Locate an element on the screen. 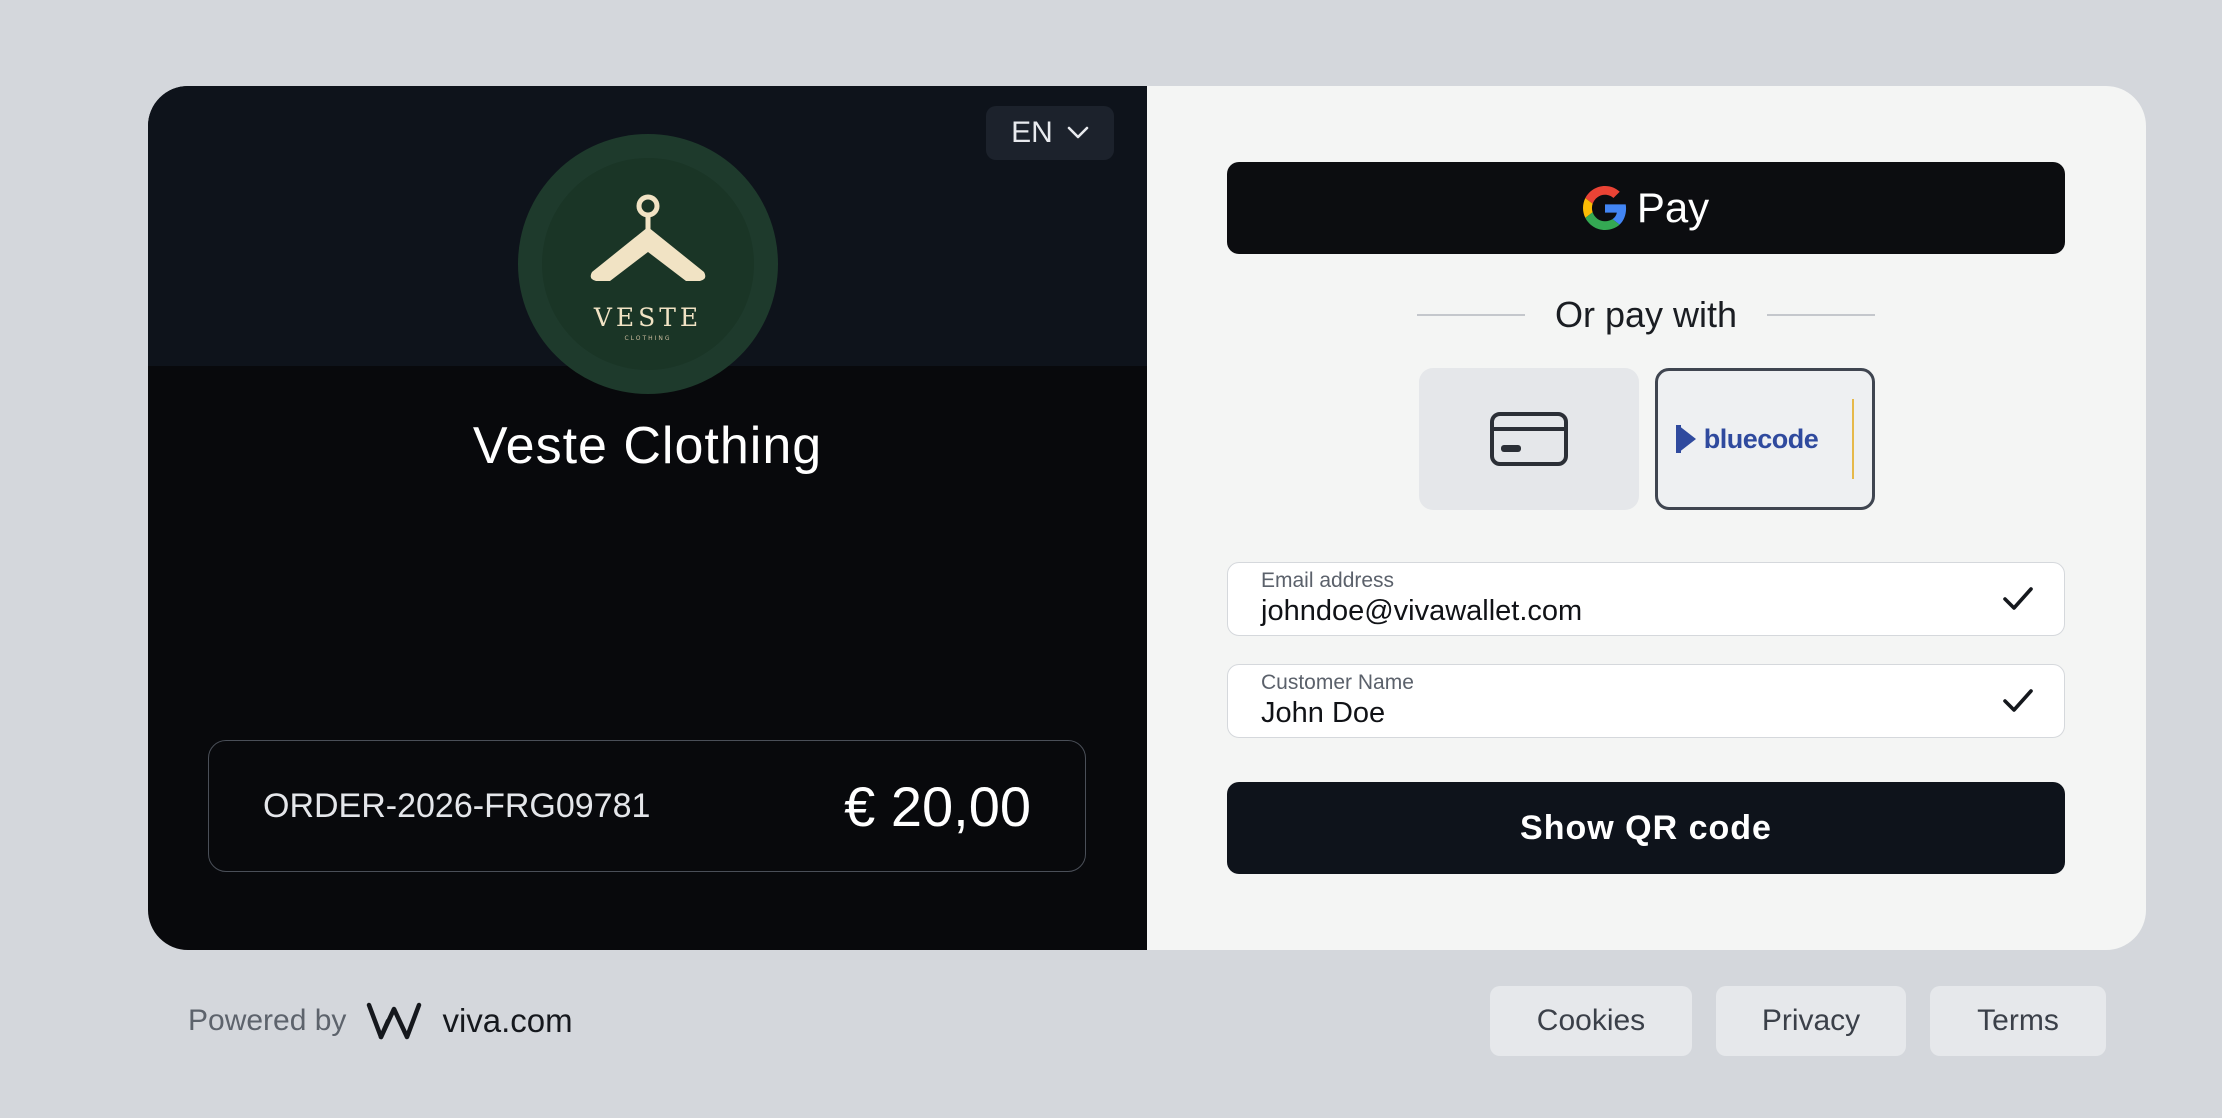 The image size is (2222, 1118). viva-brand-text: viva.com is located at coordinates (507, 1021).